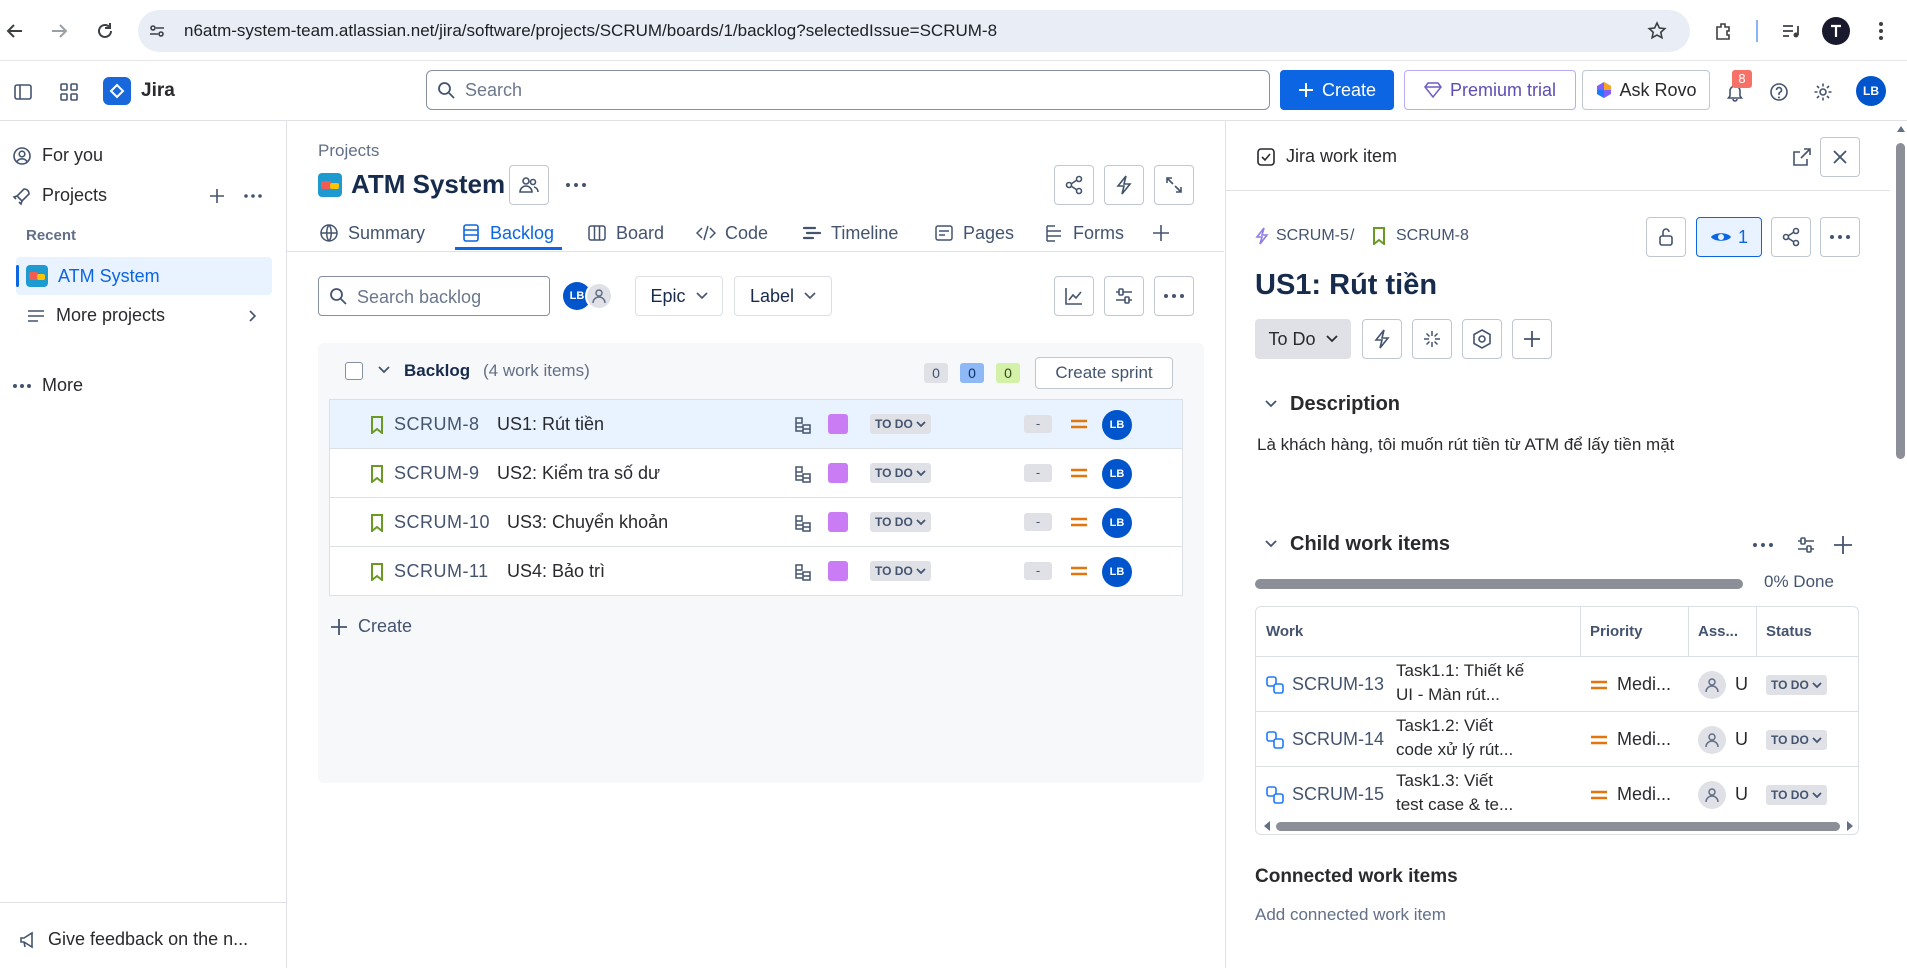  What do you see at coordinates (1074, 296) in the screenshot?
I see `insights-button` at bounding box center [1074, 296].